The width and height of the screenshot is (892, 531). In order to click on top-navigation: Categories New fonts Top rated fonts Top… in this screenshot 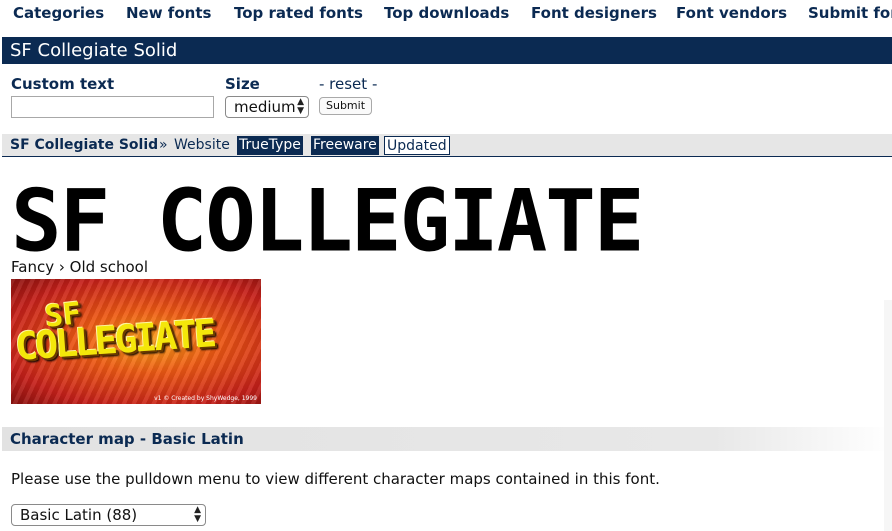, I will do `click(446, 15)`.